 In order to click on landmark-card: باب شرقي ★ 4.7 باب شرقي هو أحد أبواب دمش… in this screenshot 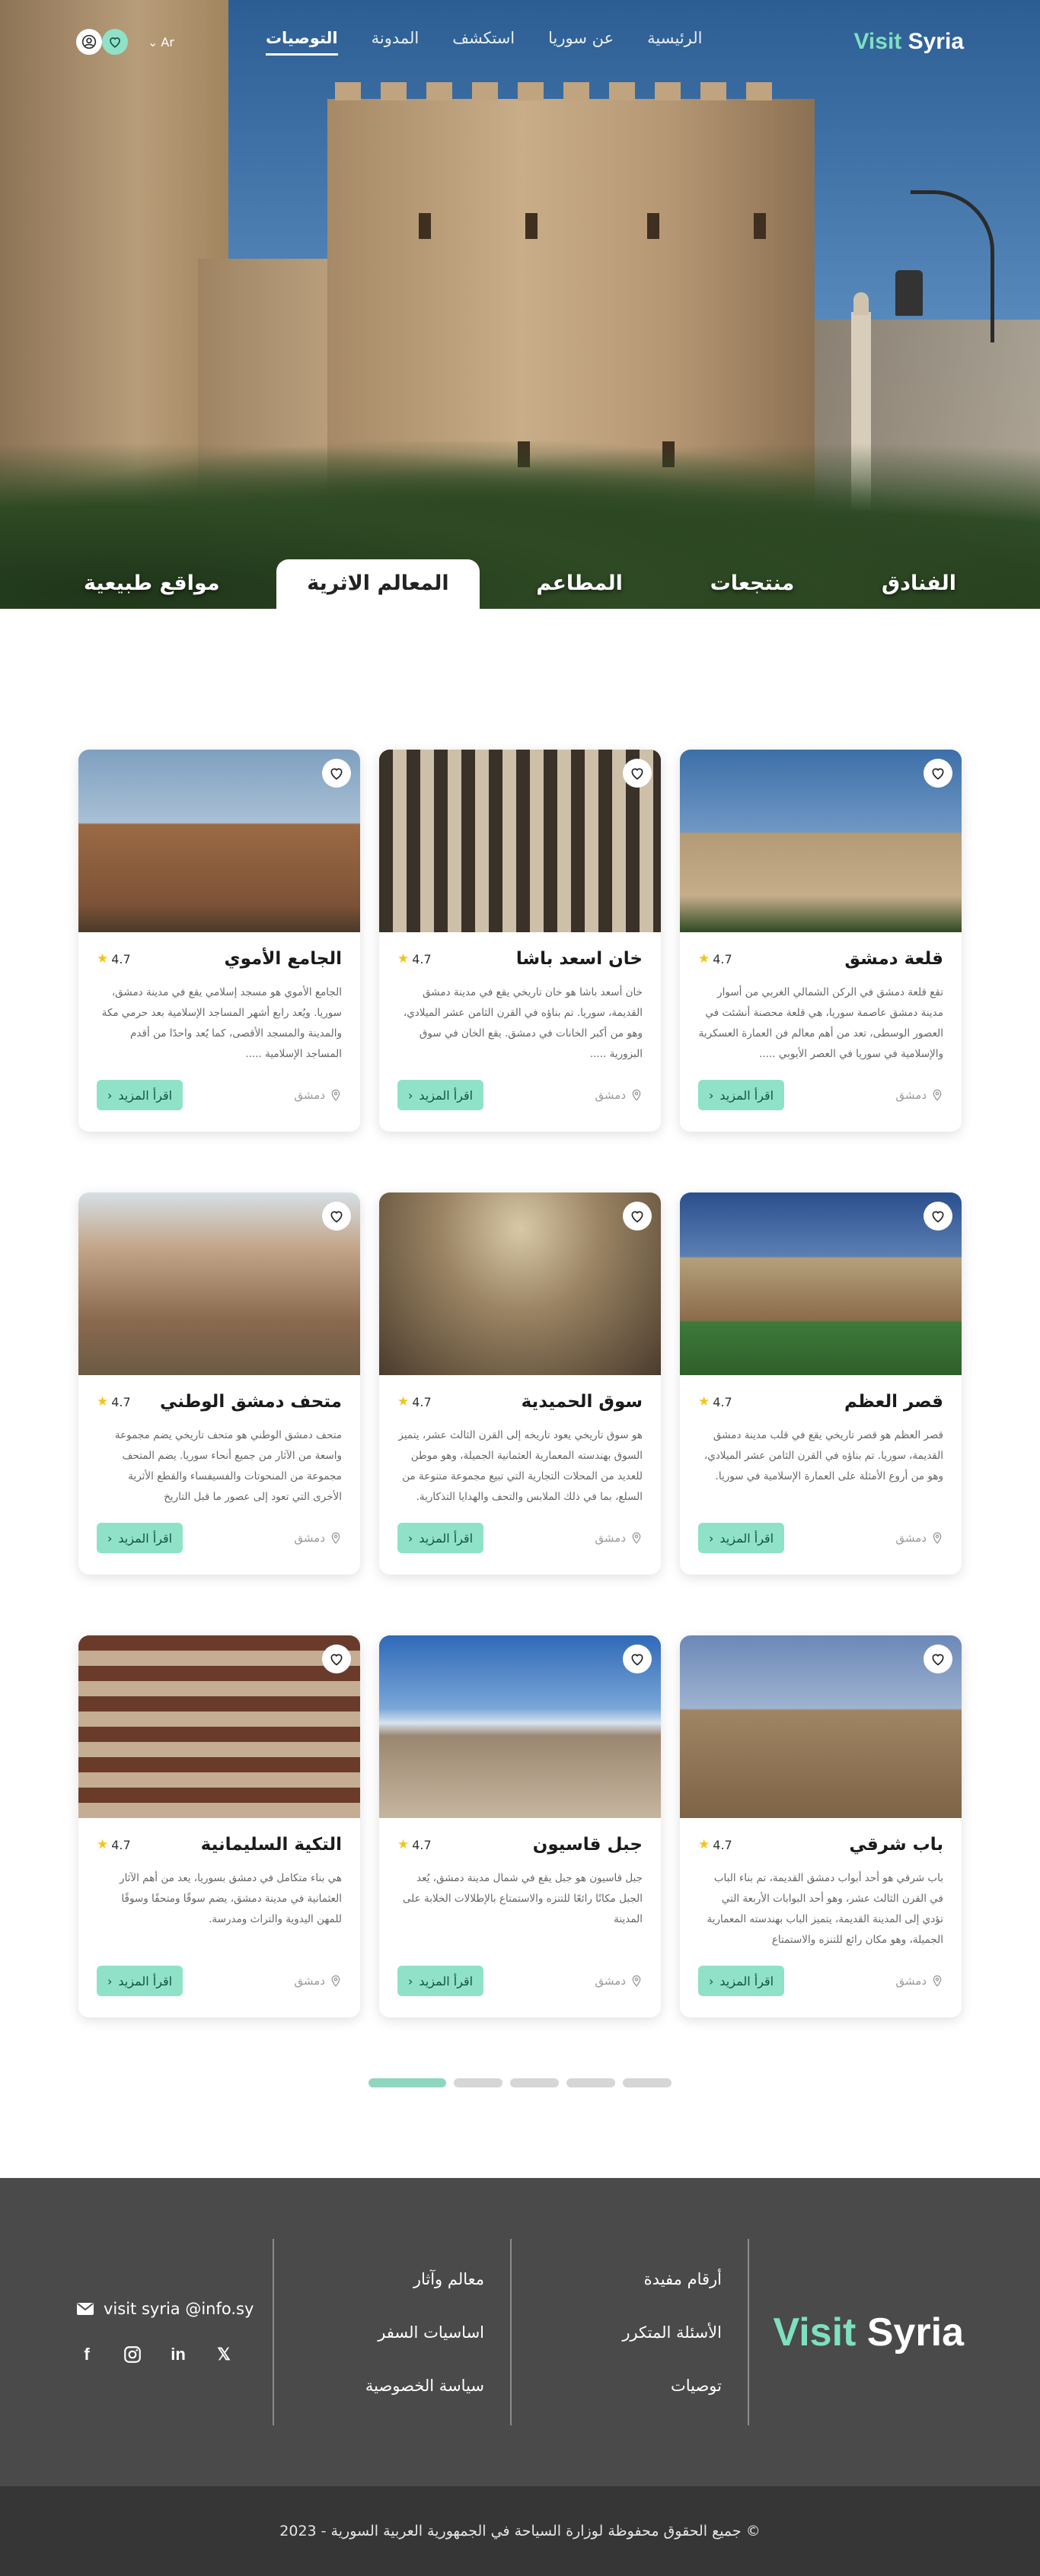, I will do `click(821, 1826)`.